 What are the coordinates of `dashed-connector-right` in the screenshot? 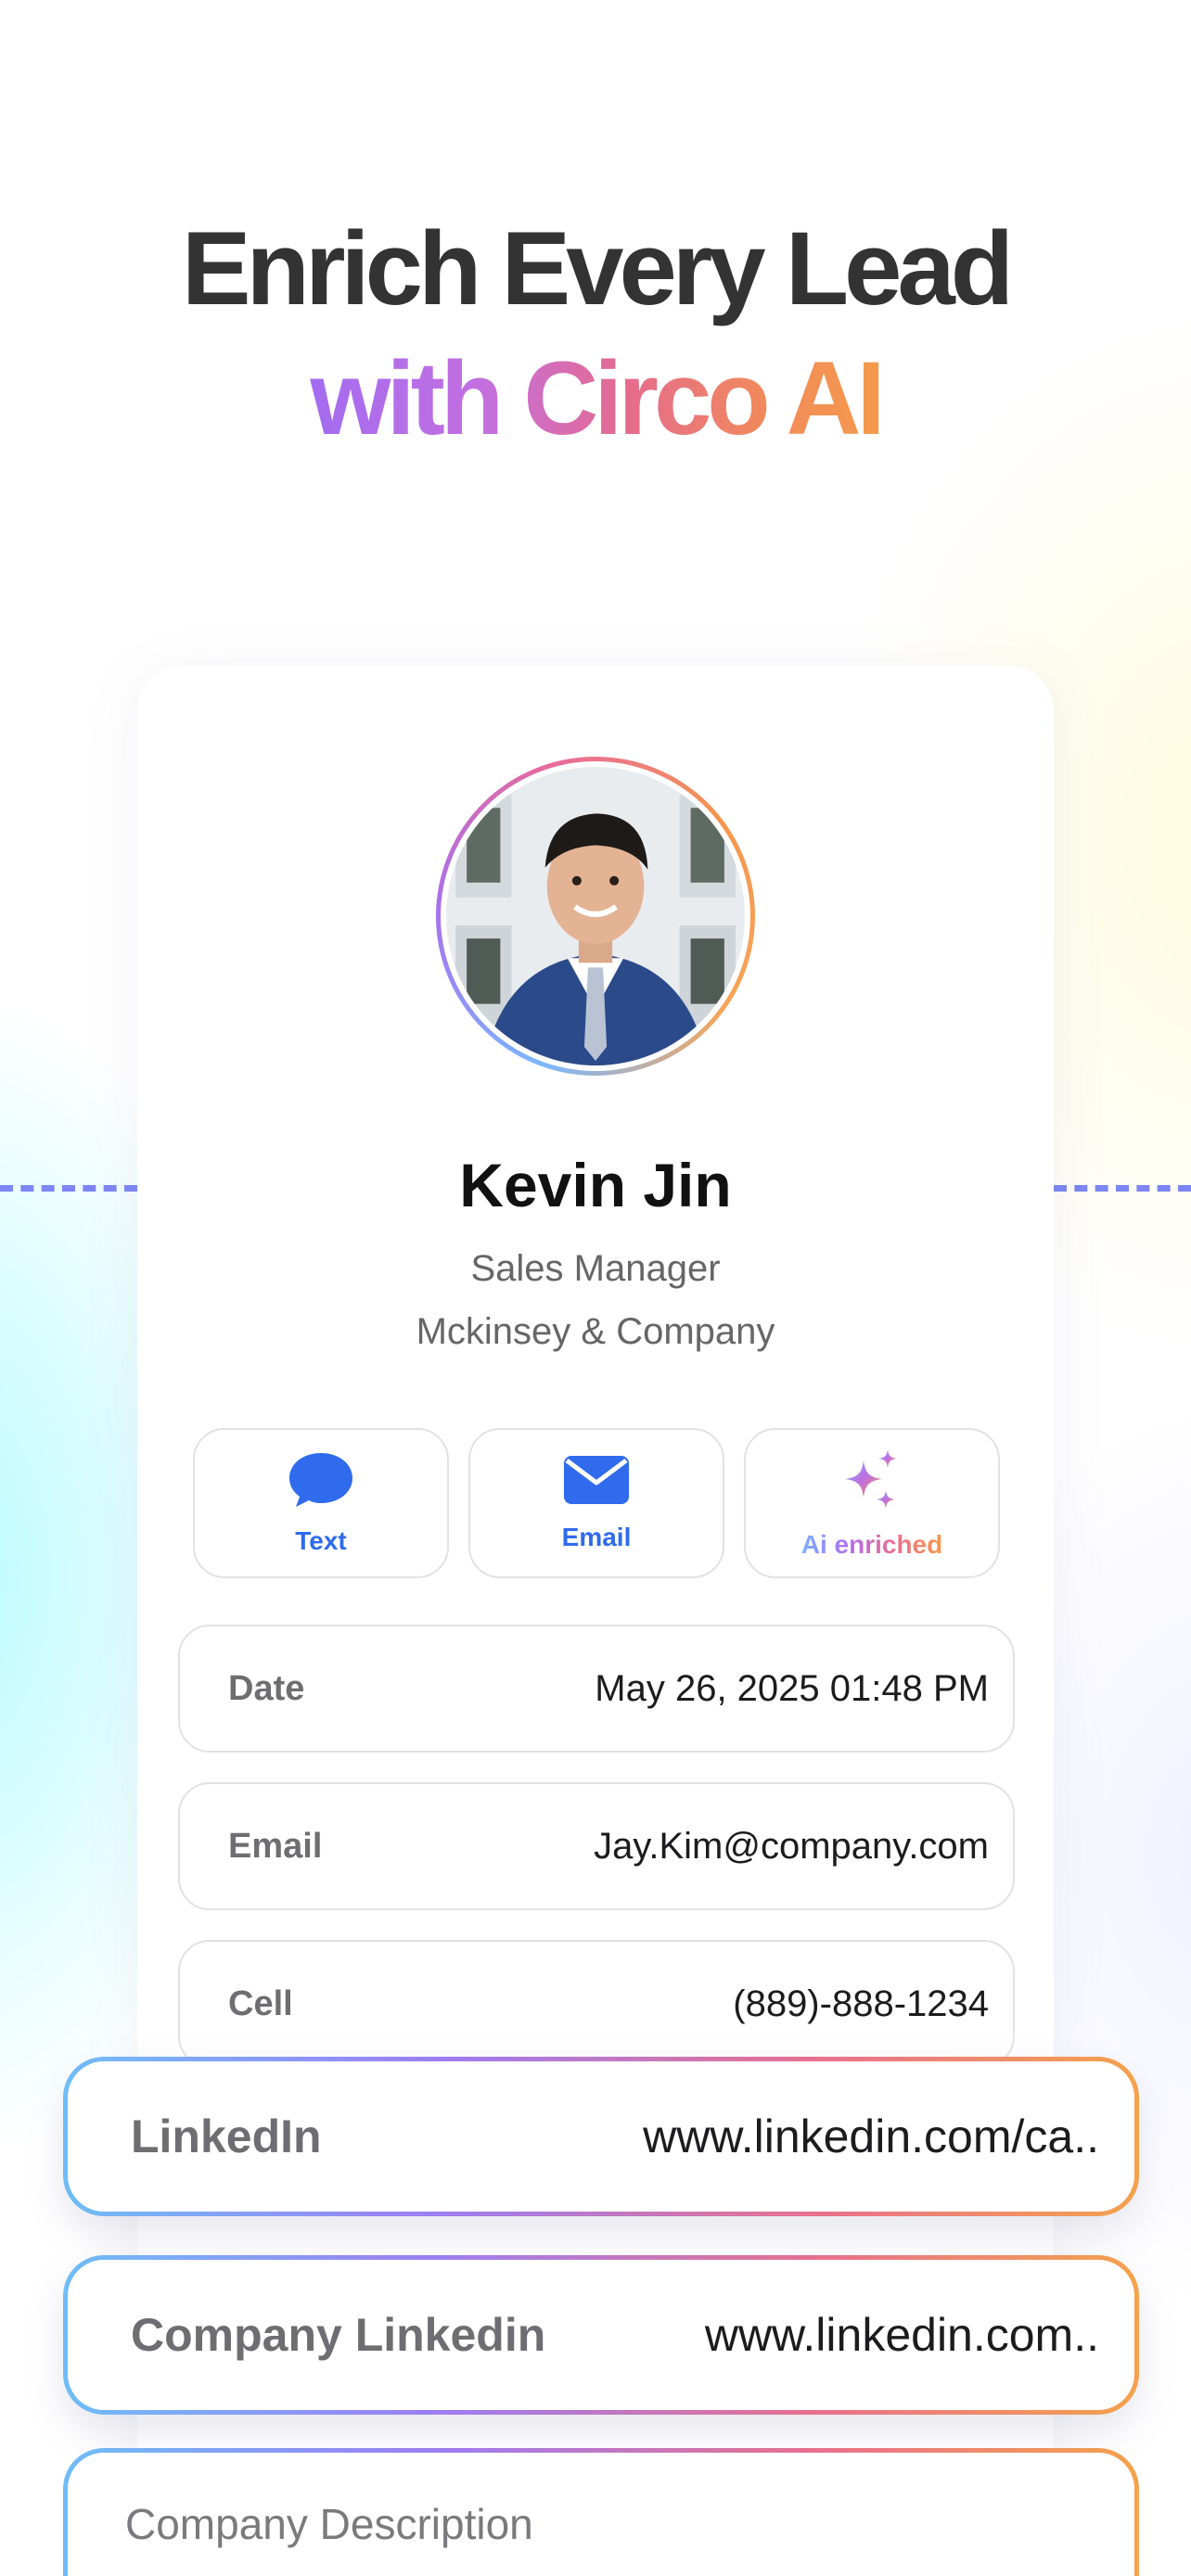 It's located at (1122, 1189).